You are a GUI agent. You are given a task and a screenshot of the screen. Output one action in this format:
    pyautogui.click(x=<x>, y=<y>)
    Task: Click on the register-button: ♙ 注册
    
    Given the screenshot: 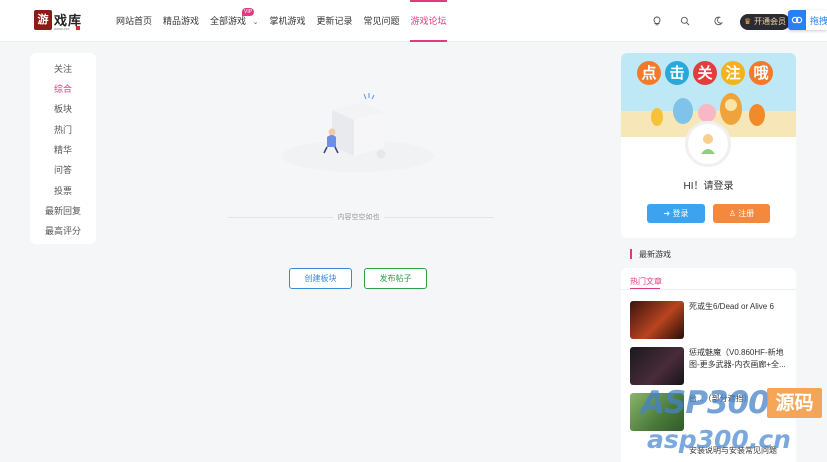 What is the action you would take?
    pyautogui.click(x=741, y=213)
    